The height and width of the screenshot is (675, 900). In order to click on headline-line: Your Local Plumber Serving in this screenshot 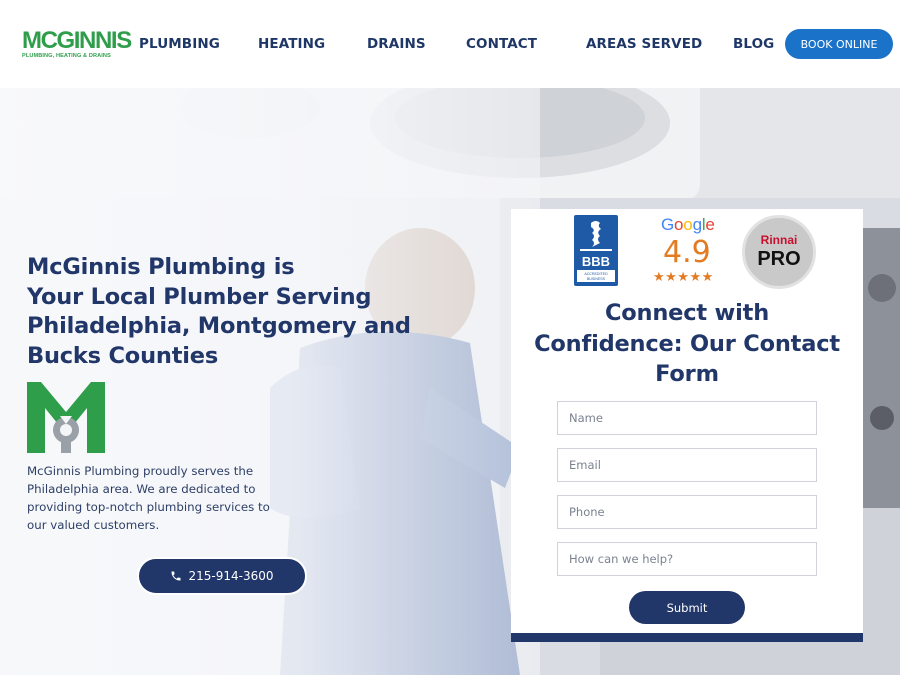, I will do `click(199, 296)`.